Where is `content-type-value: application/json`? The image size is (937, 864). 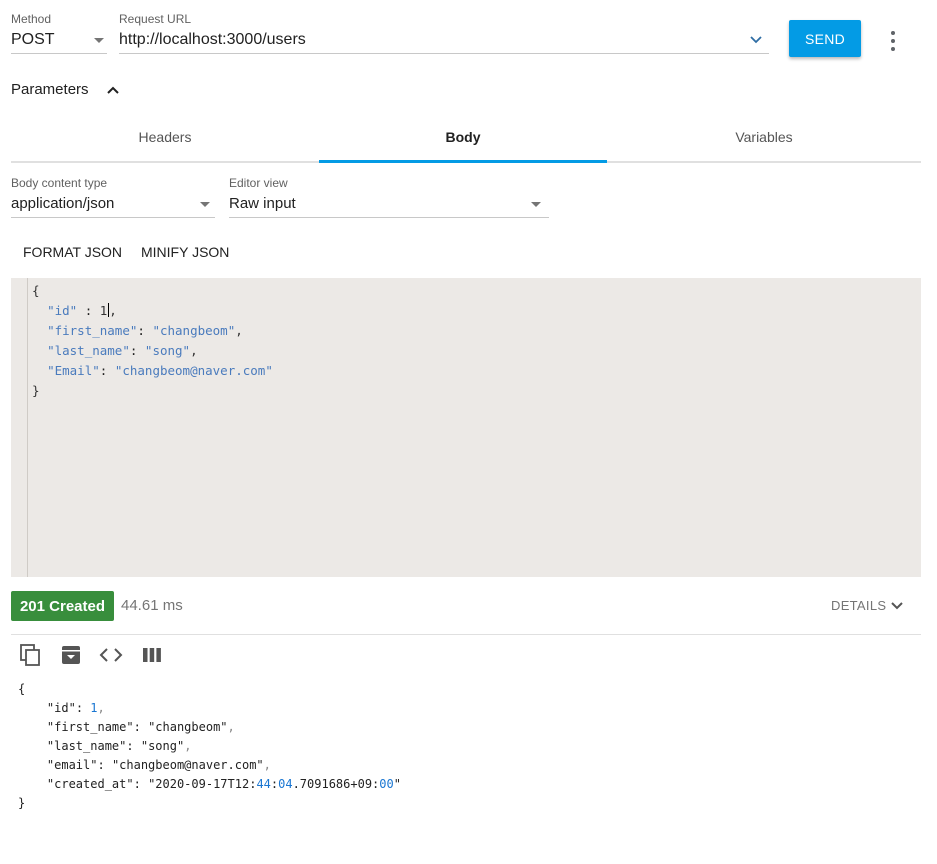 content-type-value: application/json is located at coordinates (63, 203).